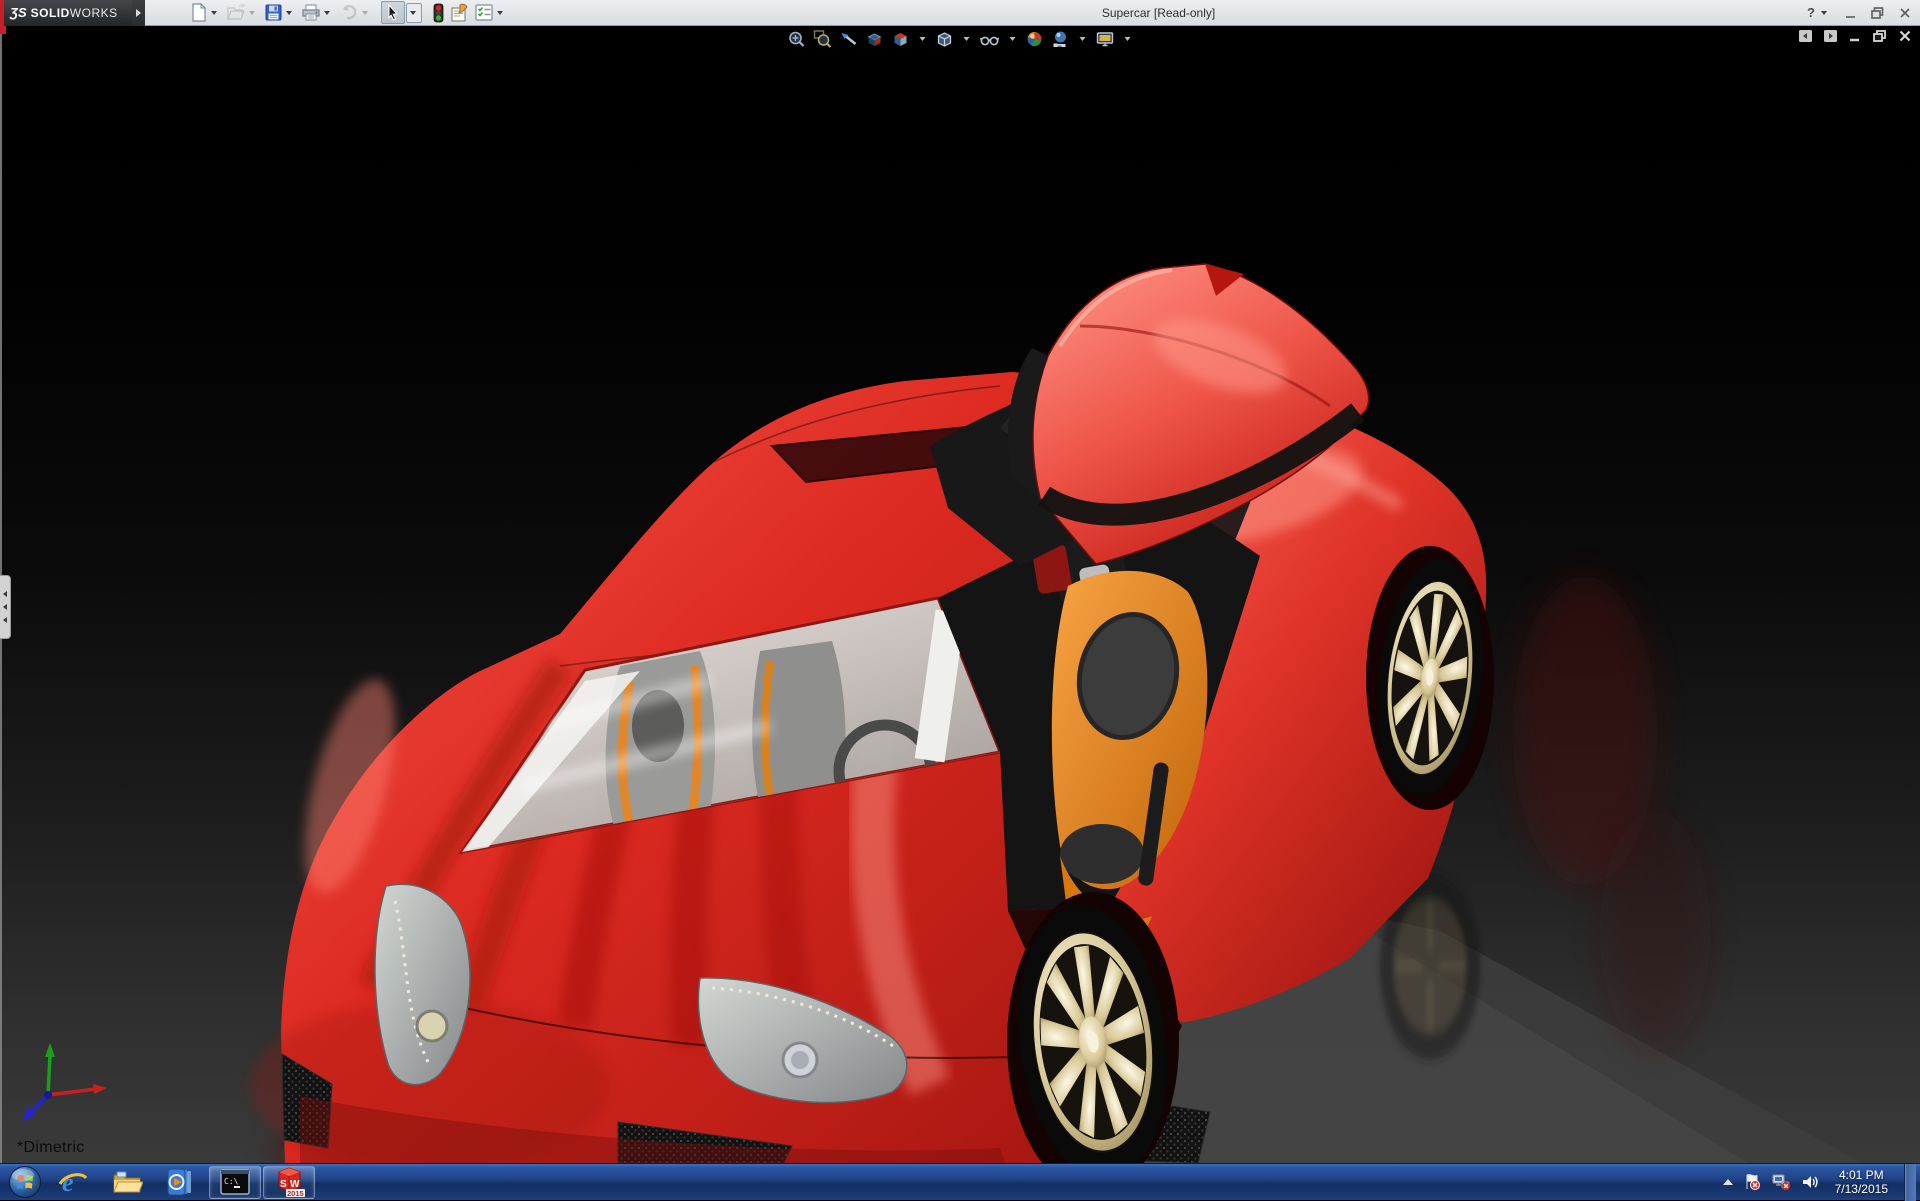 The image size is (1920, 1201). I want to click on svg-text: e, so click(68, 1182).